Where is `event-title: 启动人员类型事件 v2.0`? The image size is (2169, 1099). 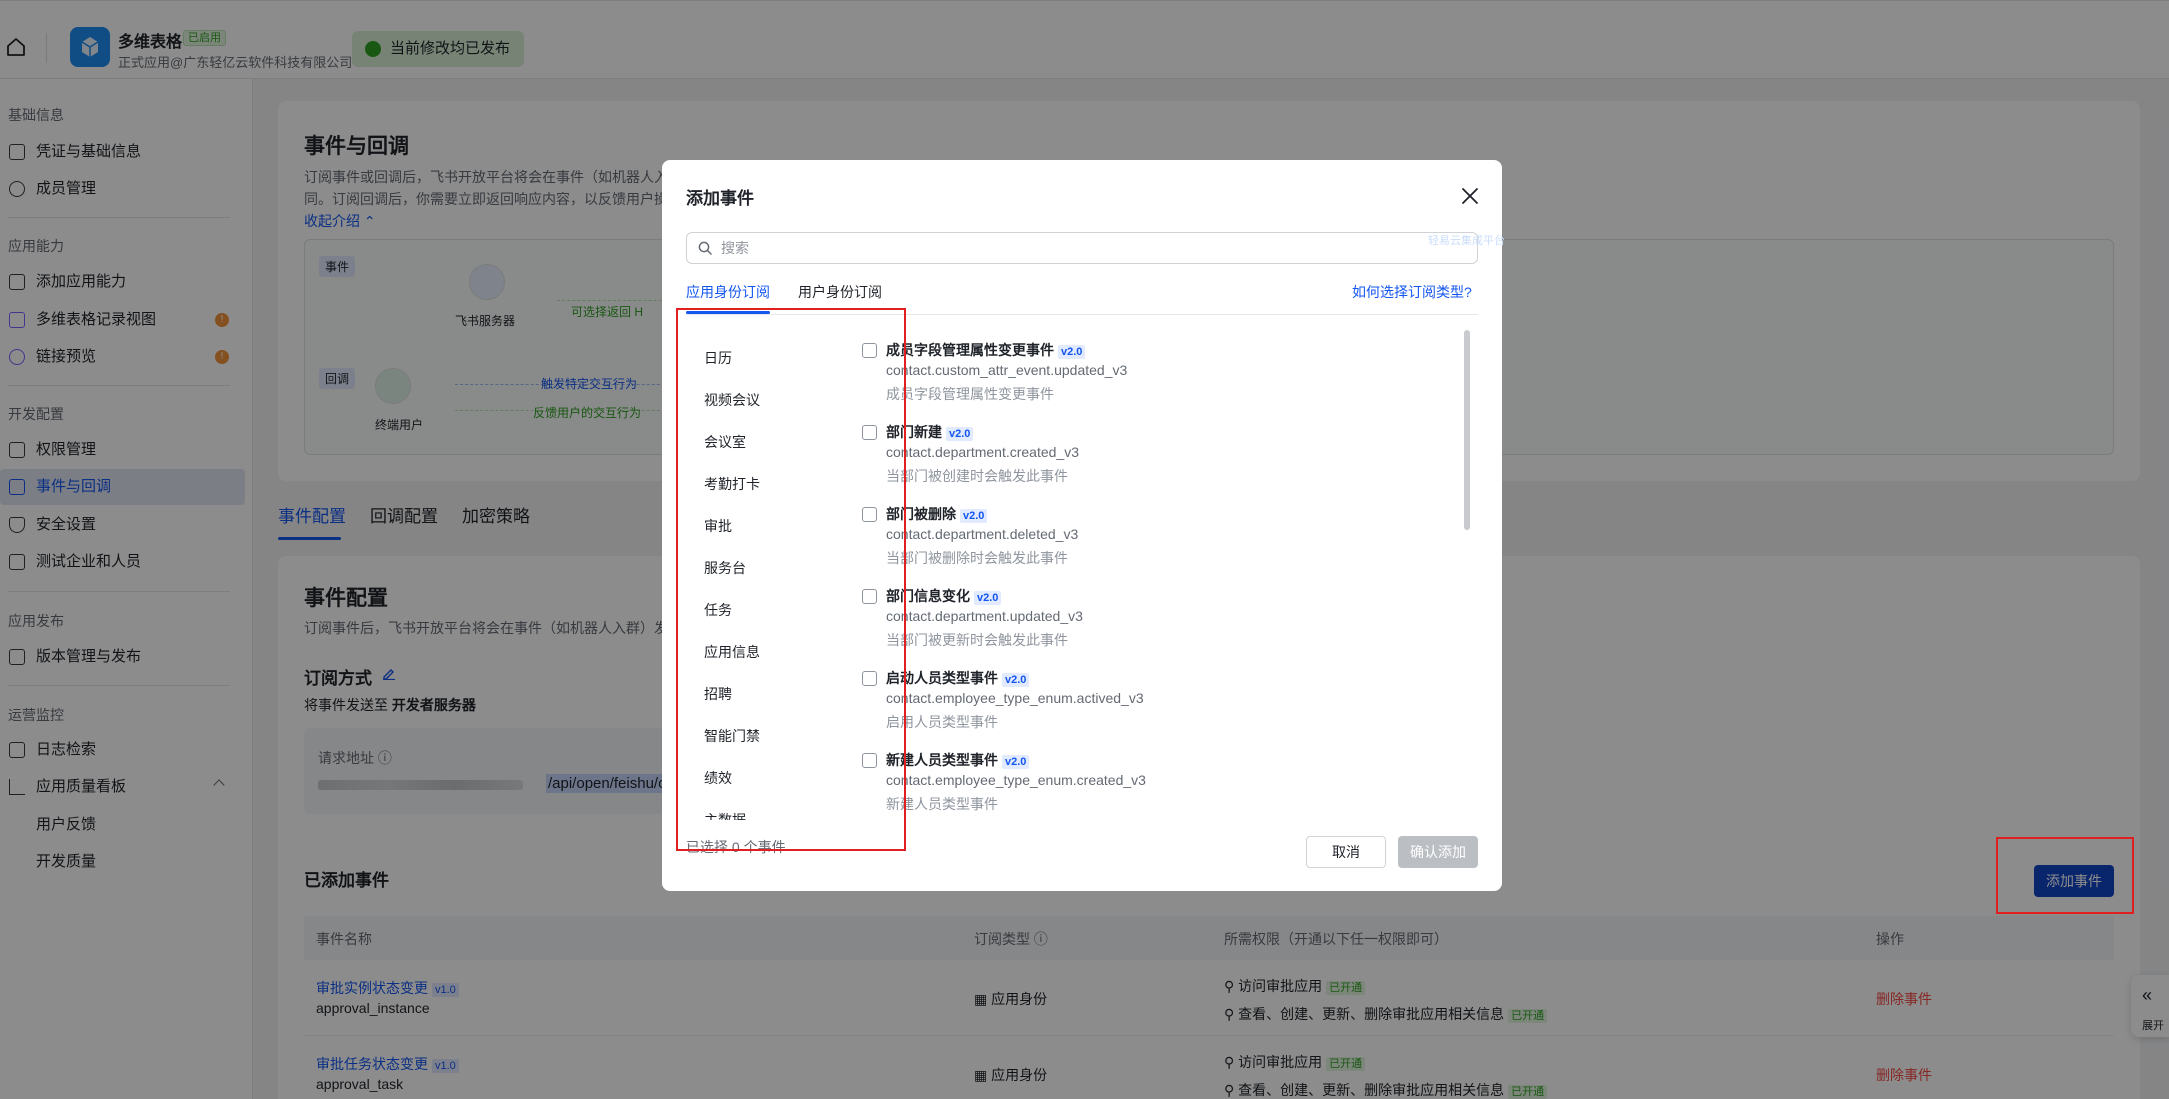
event-title: 启动人员类型事件 v2.0 is located at coordinates (958, 678).